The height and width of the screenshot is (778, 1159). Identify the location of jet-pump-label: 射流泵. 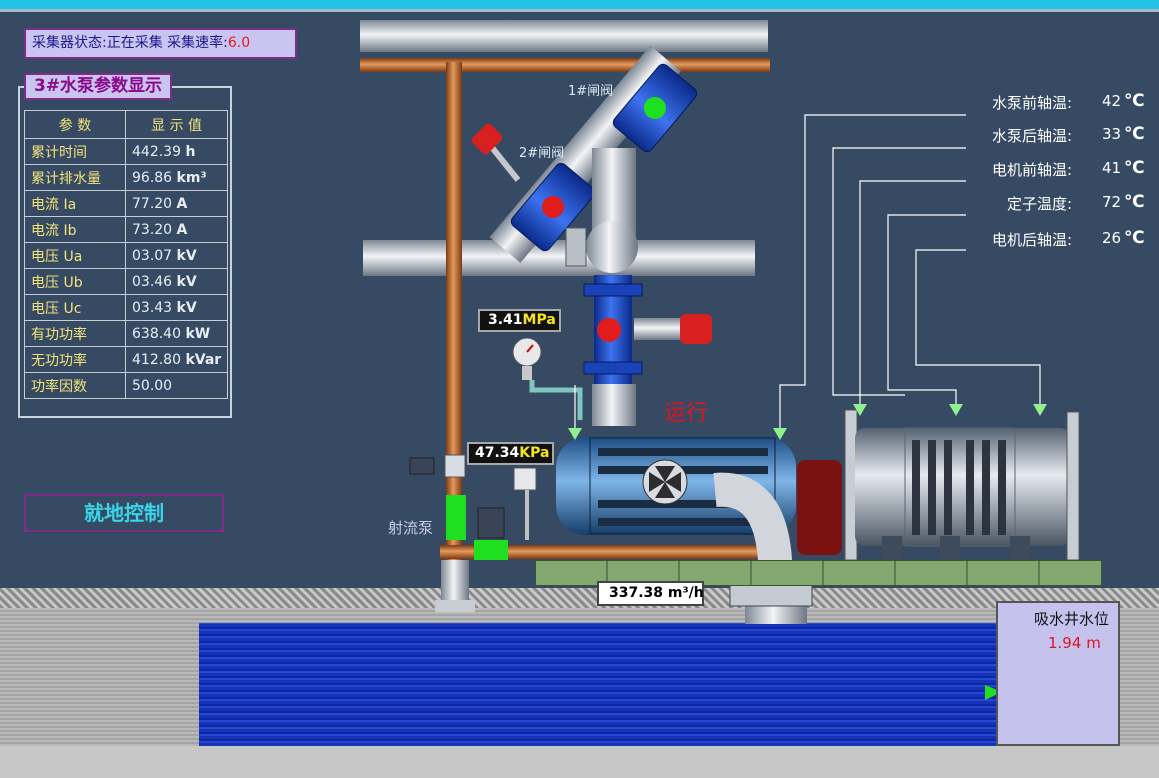
(411, 528).